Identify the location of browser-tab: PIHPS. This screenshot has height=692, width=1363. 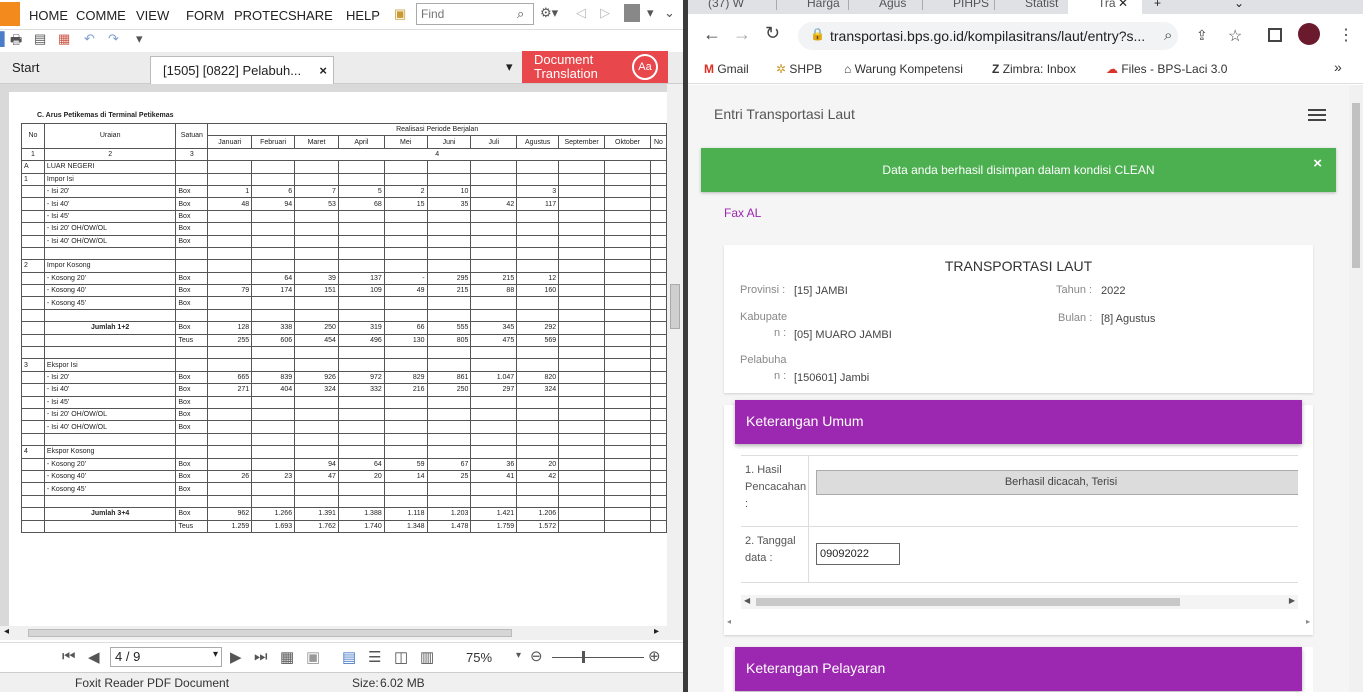
(955, 5).